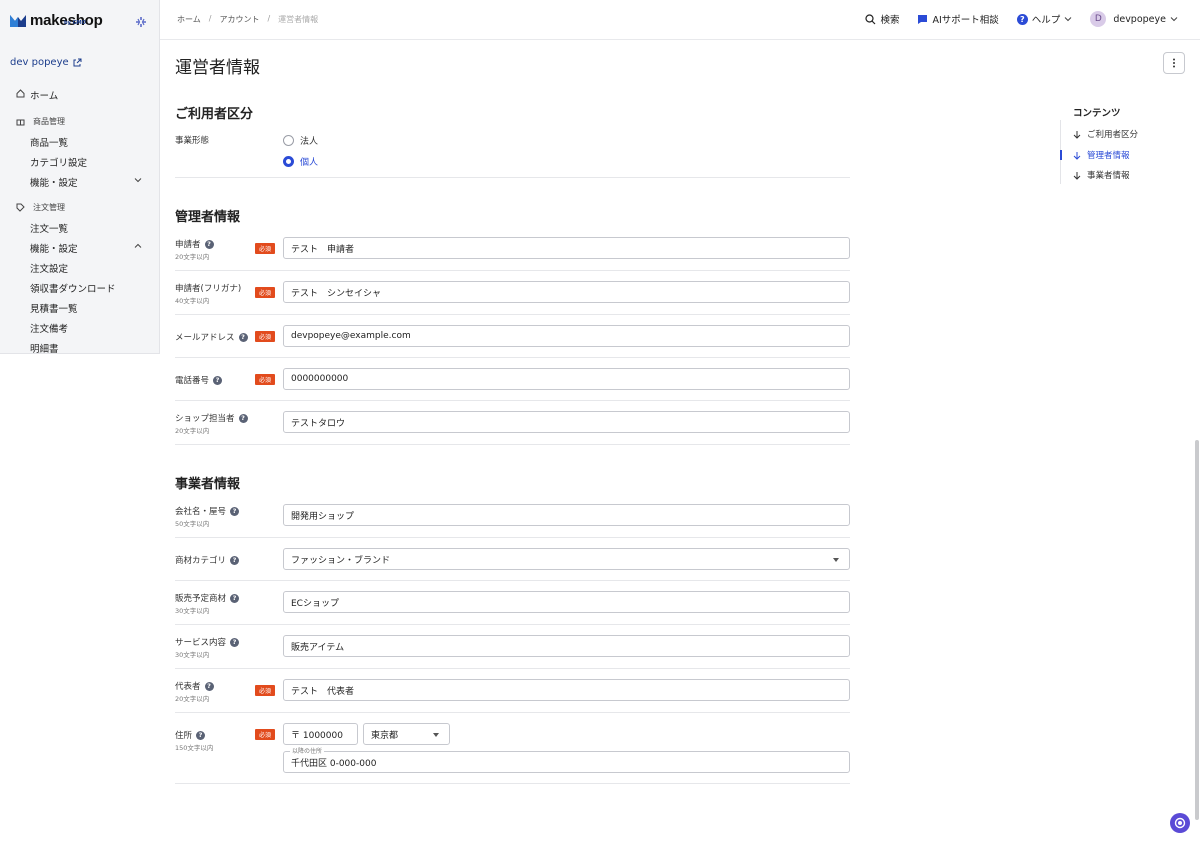  Describe the element at coordinates (44, 348) in the screenshot. I see `sidebar-item-statement: 明細書` at that location.